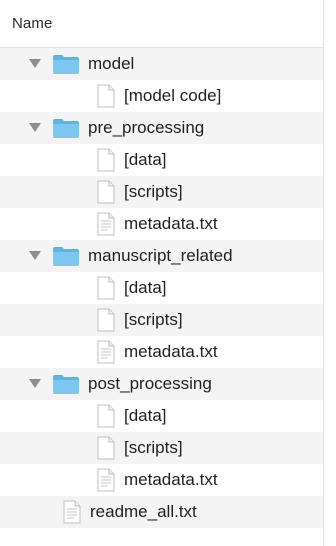 Image resolution: width=336 pixels, height=546 pixels. I want to click on tree-row-post-processing-folder: post_processing, so click(161, 384).